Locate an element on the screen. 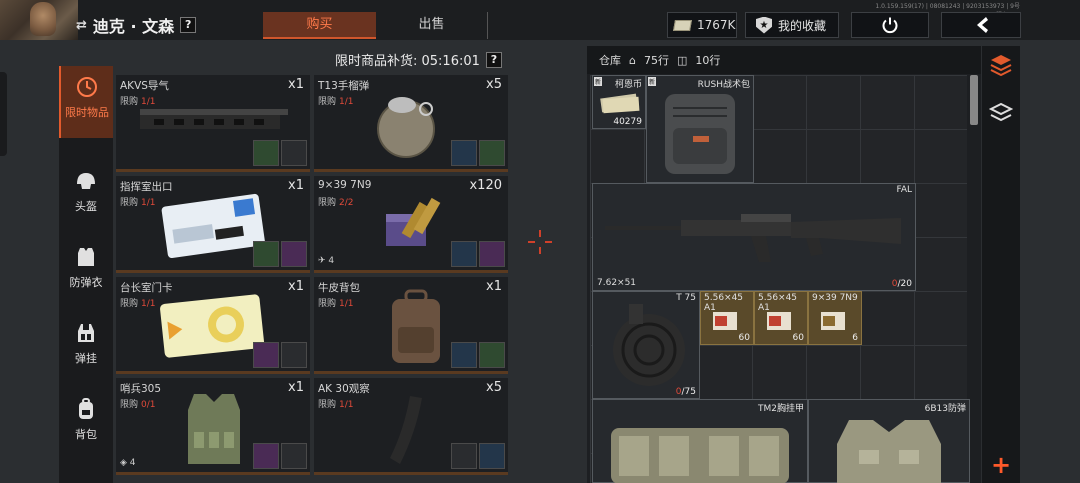  category-label: 背包 is located at coordinates (86, 434).